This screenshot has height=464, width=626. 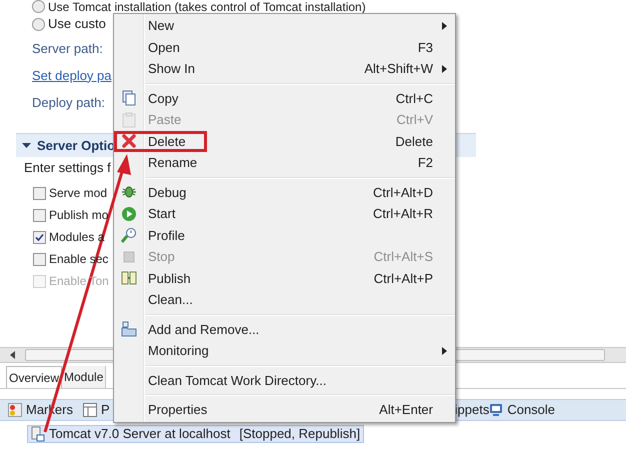 I want to click on server-item: Tomcat v7.0 Server at localhost [Stopped, Republish], so click(x=195, y=434).